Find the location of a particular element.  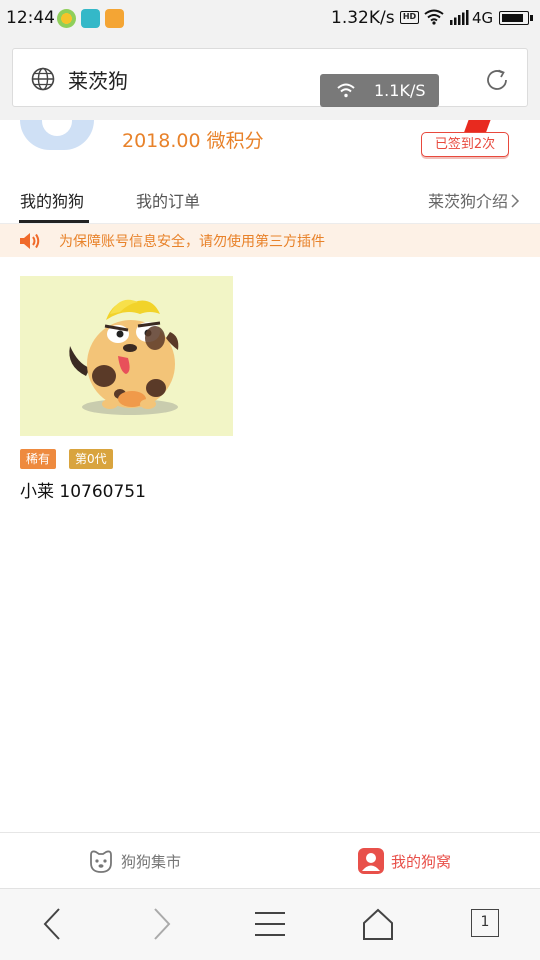

rarity-badge: 稀有 is located at coordinates (38, 459).